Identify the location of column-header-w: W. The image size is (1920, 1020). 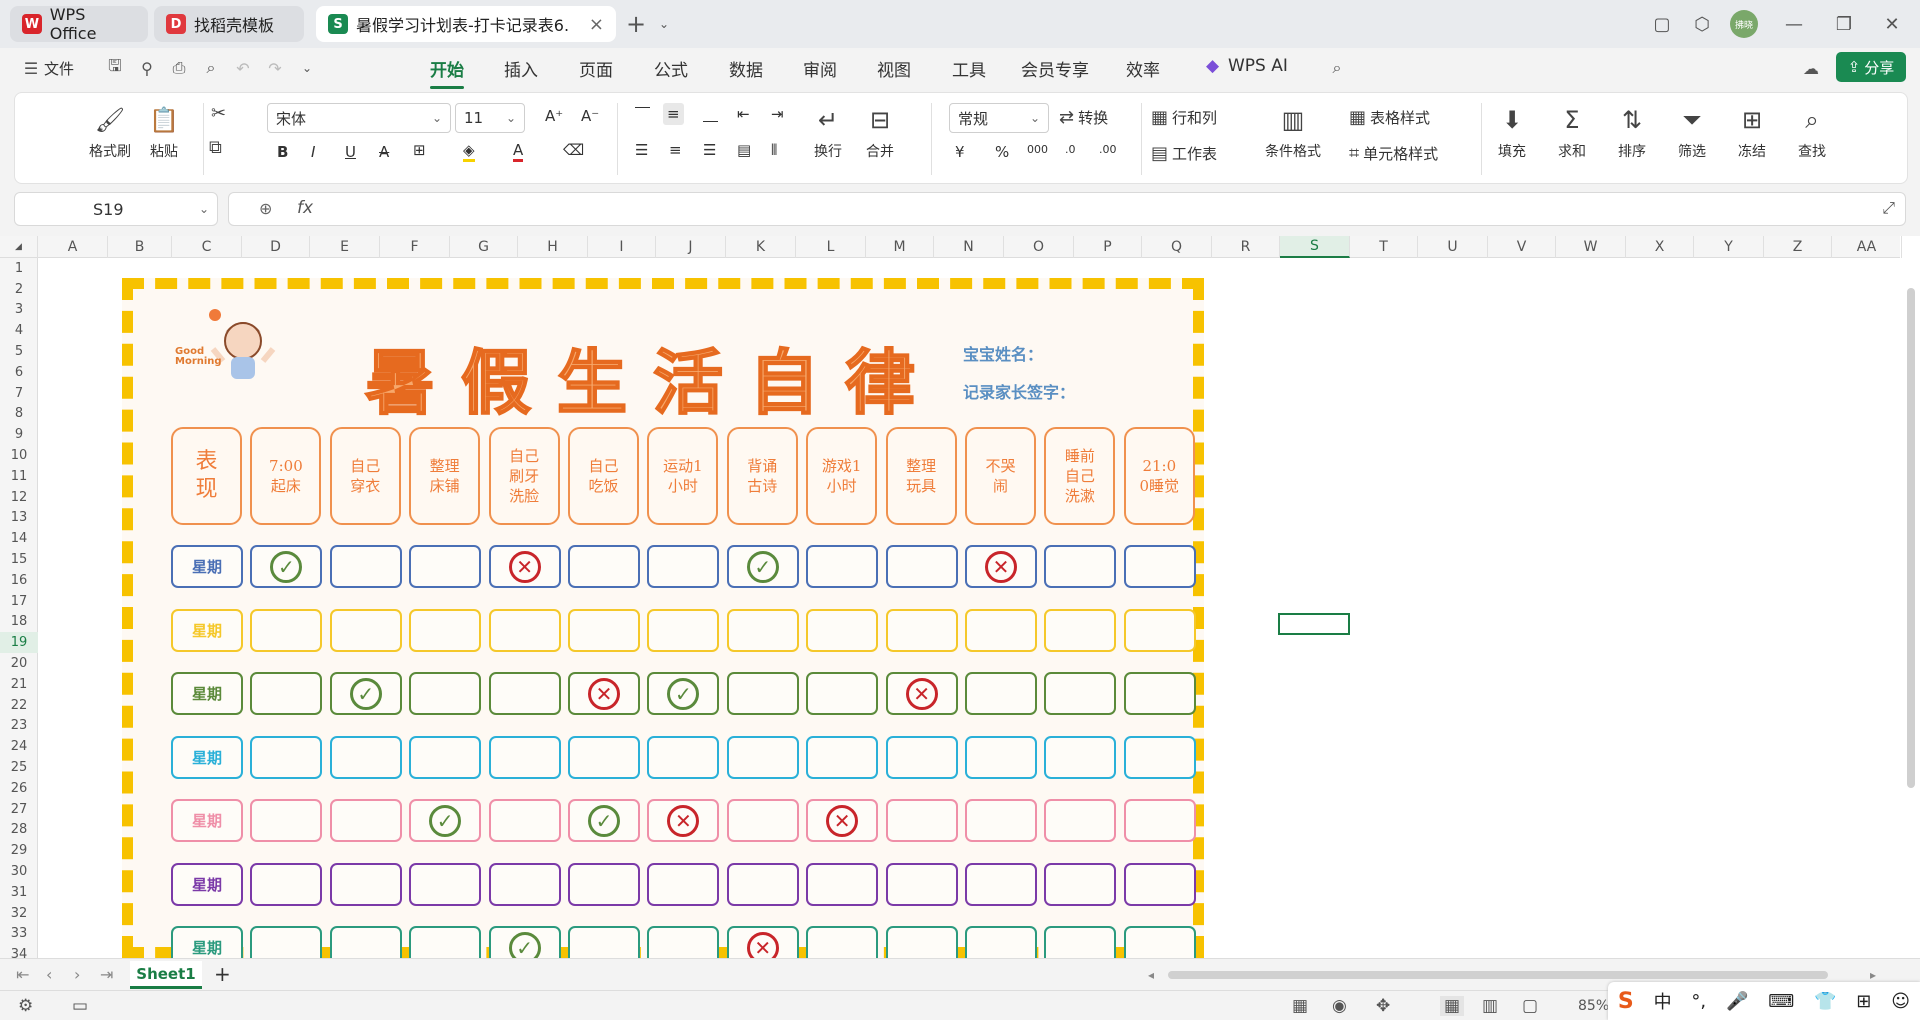
(1591, 247).